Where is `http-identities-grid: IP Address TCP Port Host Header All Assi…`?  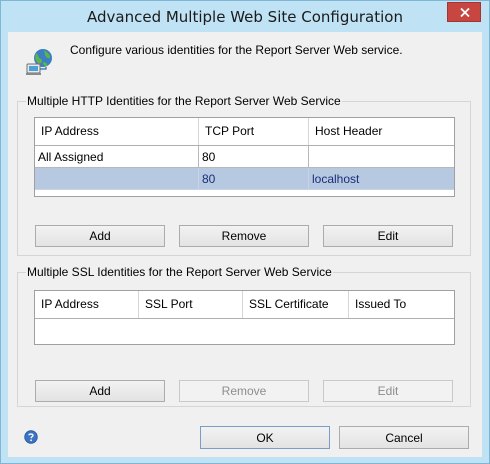
http-identities-grid: IP Address TCP Port Host Header All Assi… is located at coordinates (244, 157).